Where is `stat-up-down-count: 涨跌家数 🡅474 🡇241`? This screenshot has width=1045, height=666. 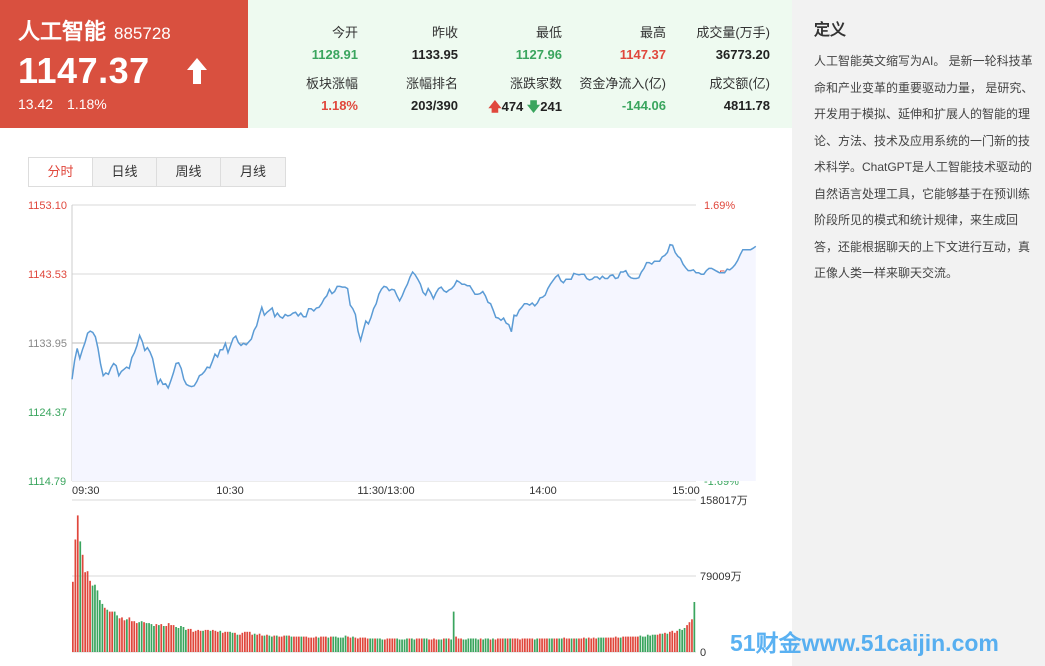
stat-up-down-count: 涨跌家数 🡅474 🡇241 is located at coordinates (525, 95).